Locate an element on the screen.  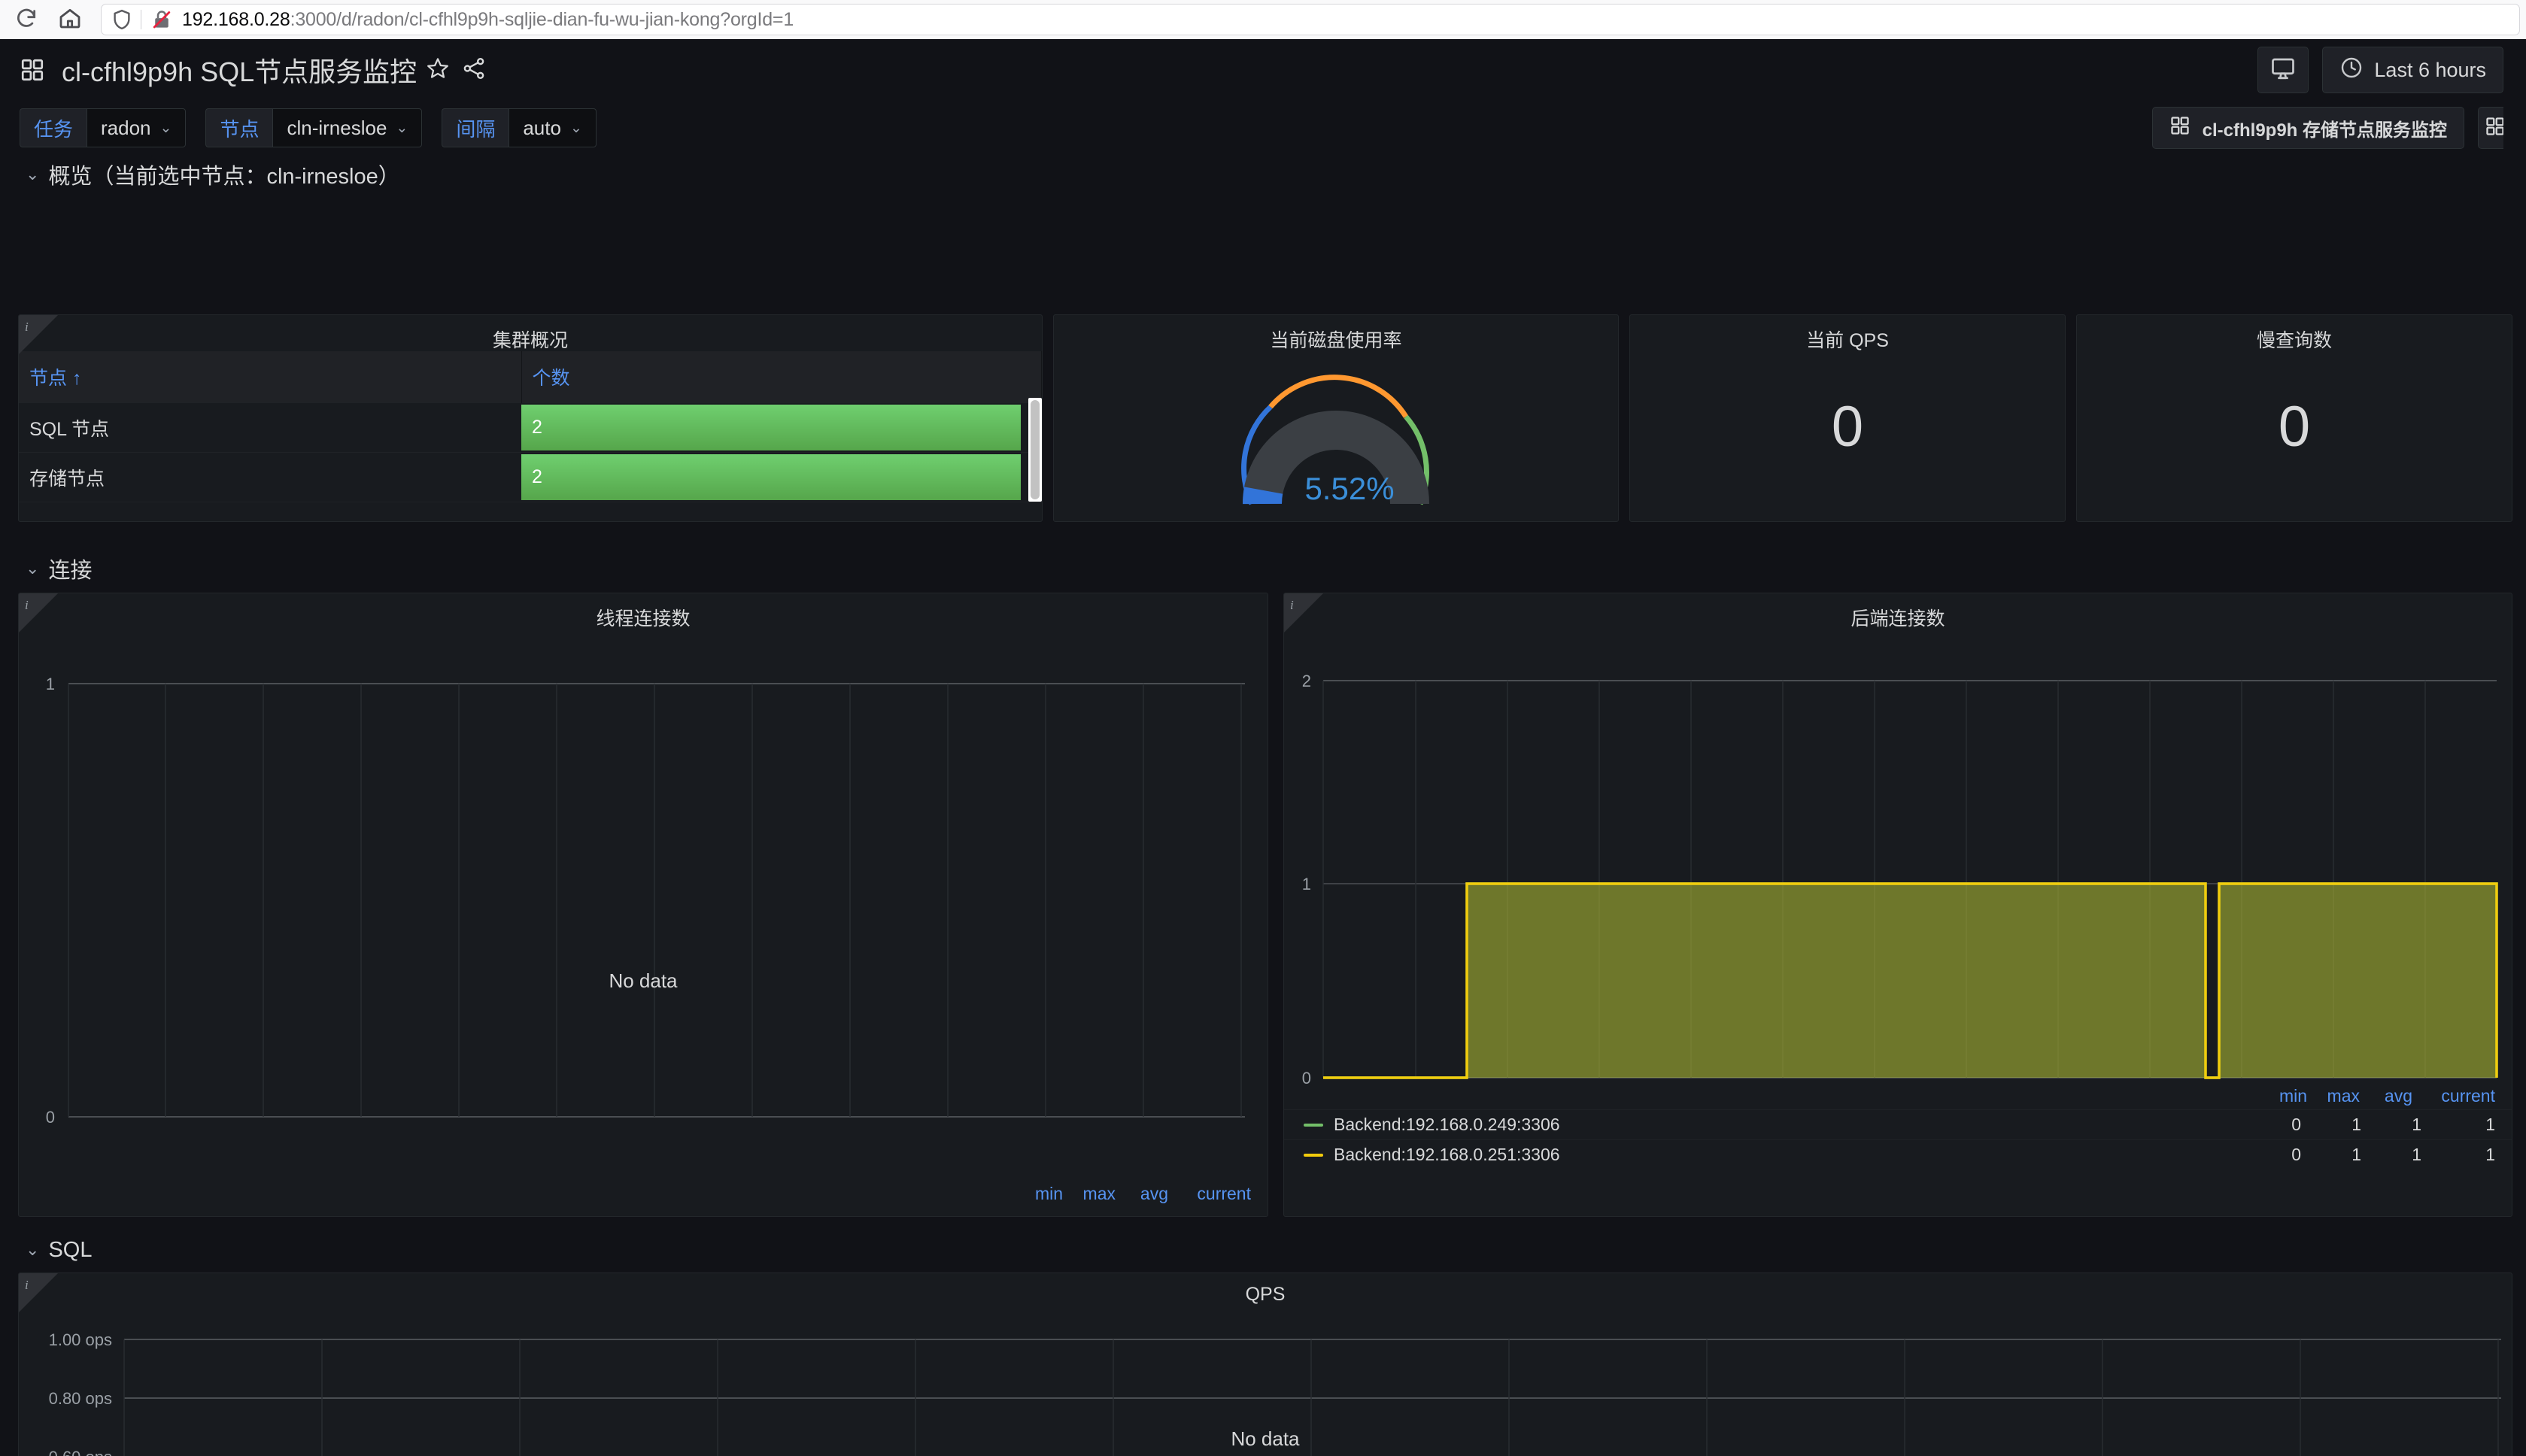
home-button is located at coordinates (70, 19).